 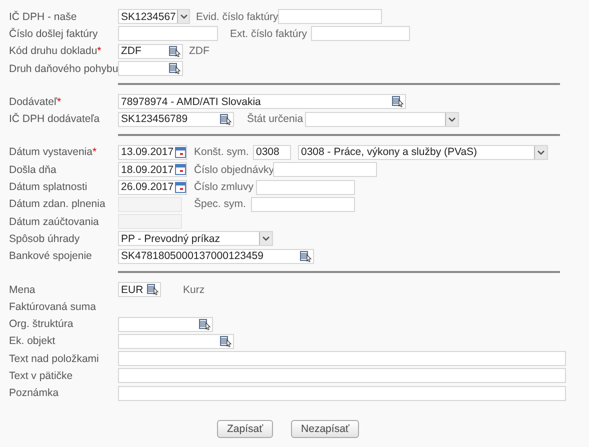 I want to click on field-label: Dodávateľ*, so click(x=35, y=102).